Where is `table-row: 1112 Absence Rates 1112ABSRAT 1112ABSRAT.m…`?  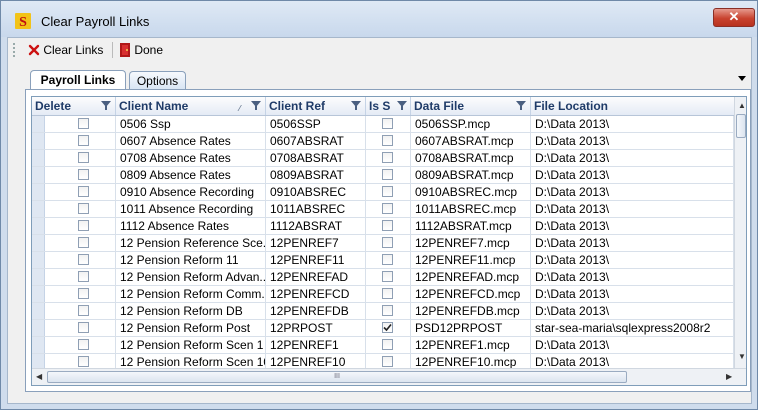 table-row: 1112 Absence Rates 1112ABSRAT 1112ABSRAT.m… is located at coordinates (383, 226).